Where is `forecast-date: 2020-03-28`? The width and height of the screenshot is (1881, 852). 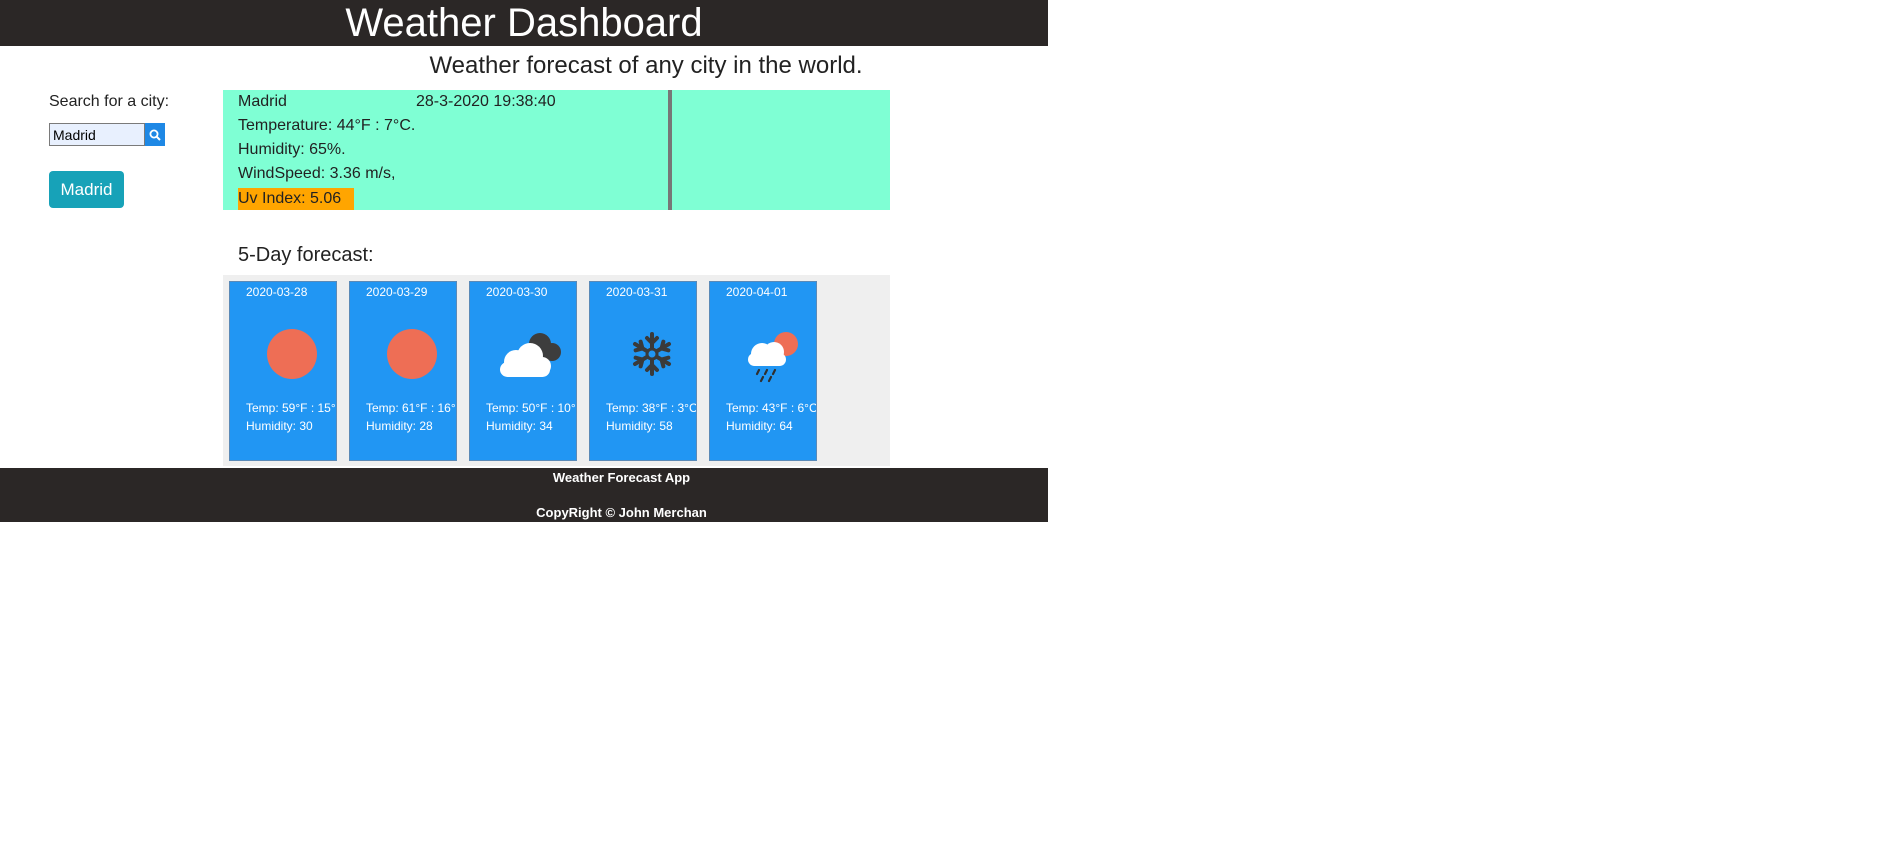
forecast-date: 2020-03-28 is located at coordinates (277, 292).